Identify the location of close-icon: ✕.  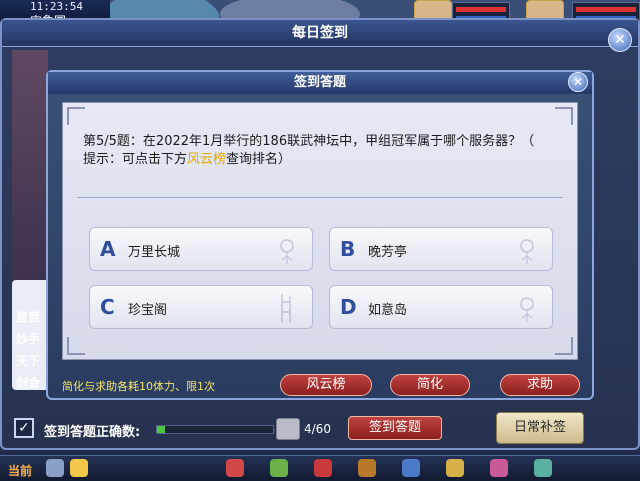
(620, 40).